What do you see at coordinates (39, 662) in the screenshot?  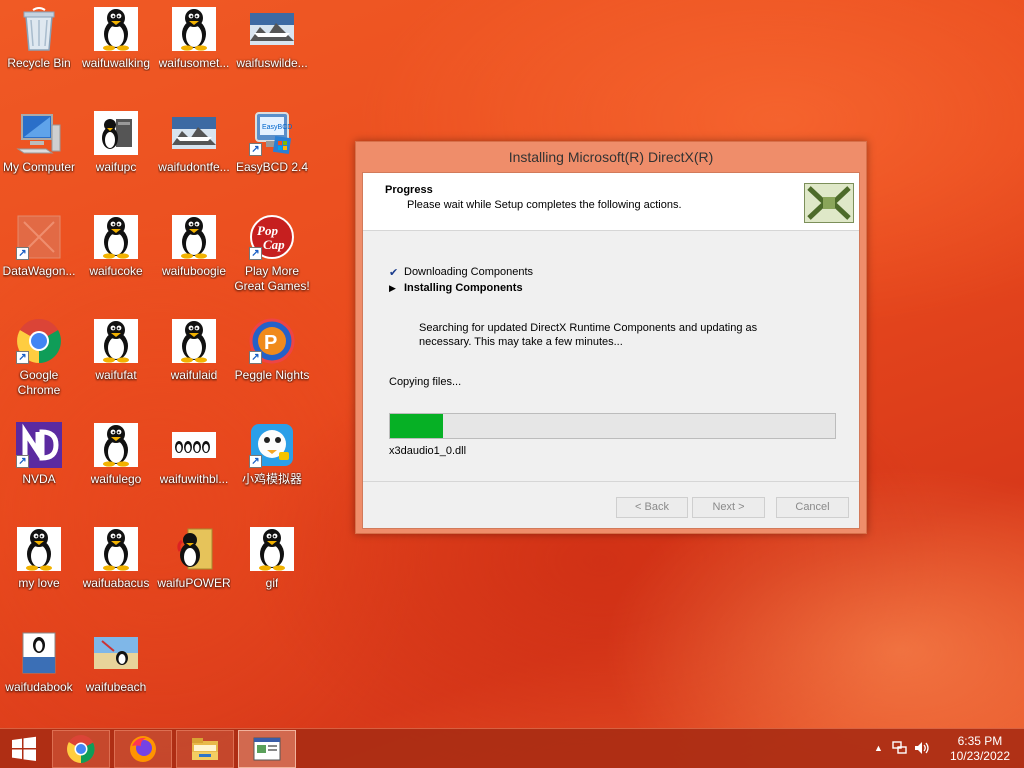 I see `desktop-icon-waifudabook: waifudabook` at bounding box center [39, 662].